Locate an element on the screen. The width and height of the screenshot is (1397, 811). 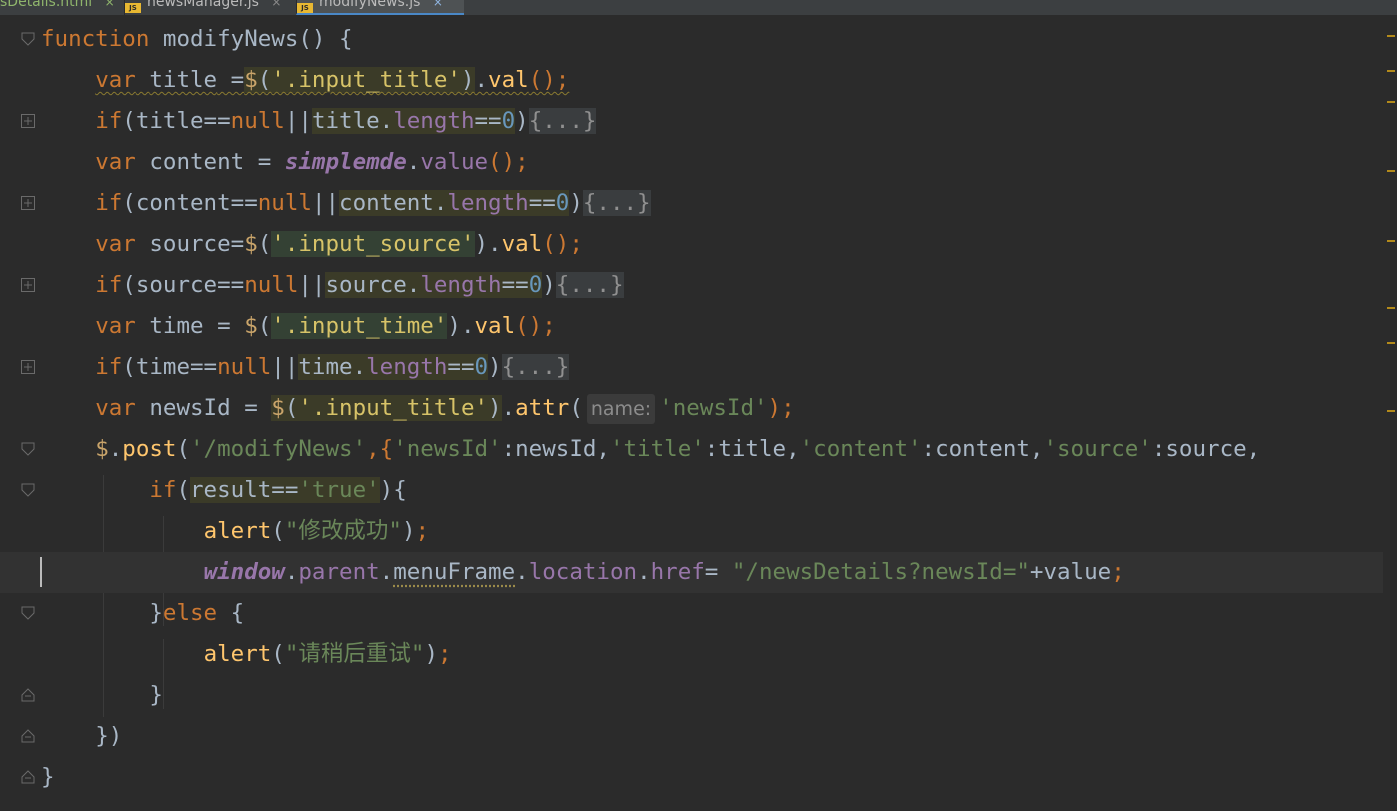
code-text: var source=$('.input_source').val(); is located at coordinates (339, 244).